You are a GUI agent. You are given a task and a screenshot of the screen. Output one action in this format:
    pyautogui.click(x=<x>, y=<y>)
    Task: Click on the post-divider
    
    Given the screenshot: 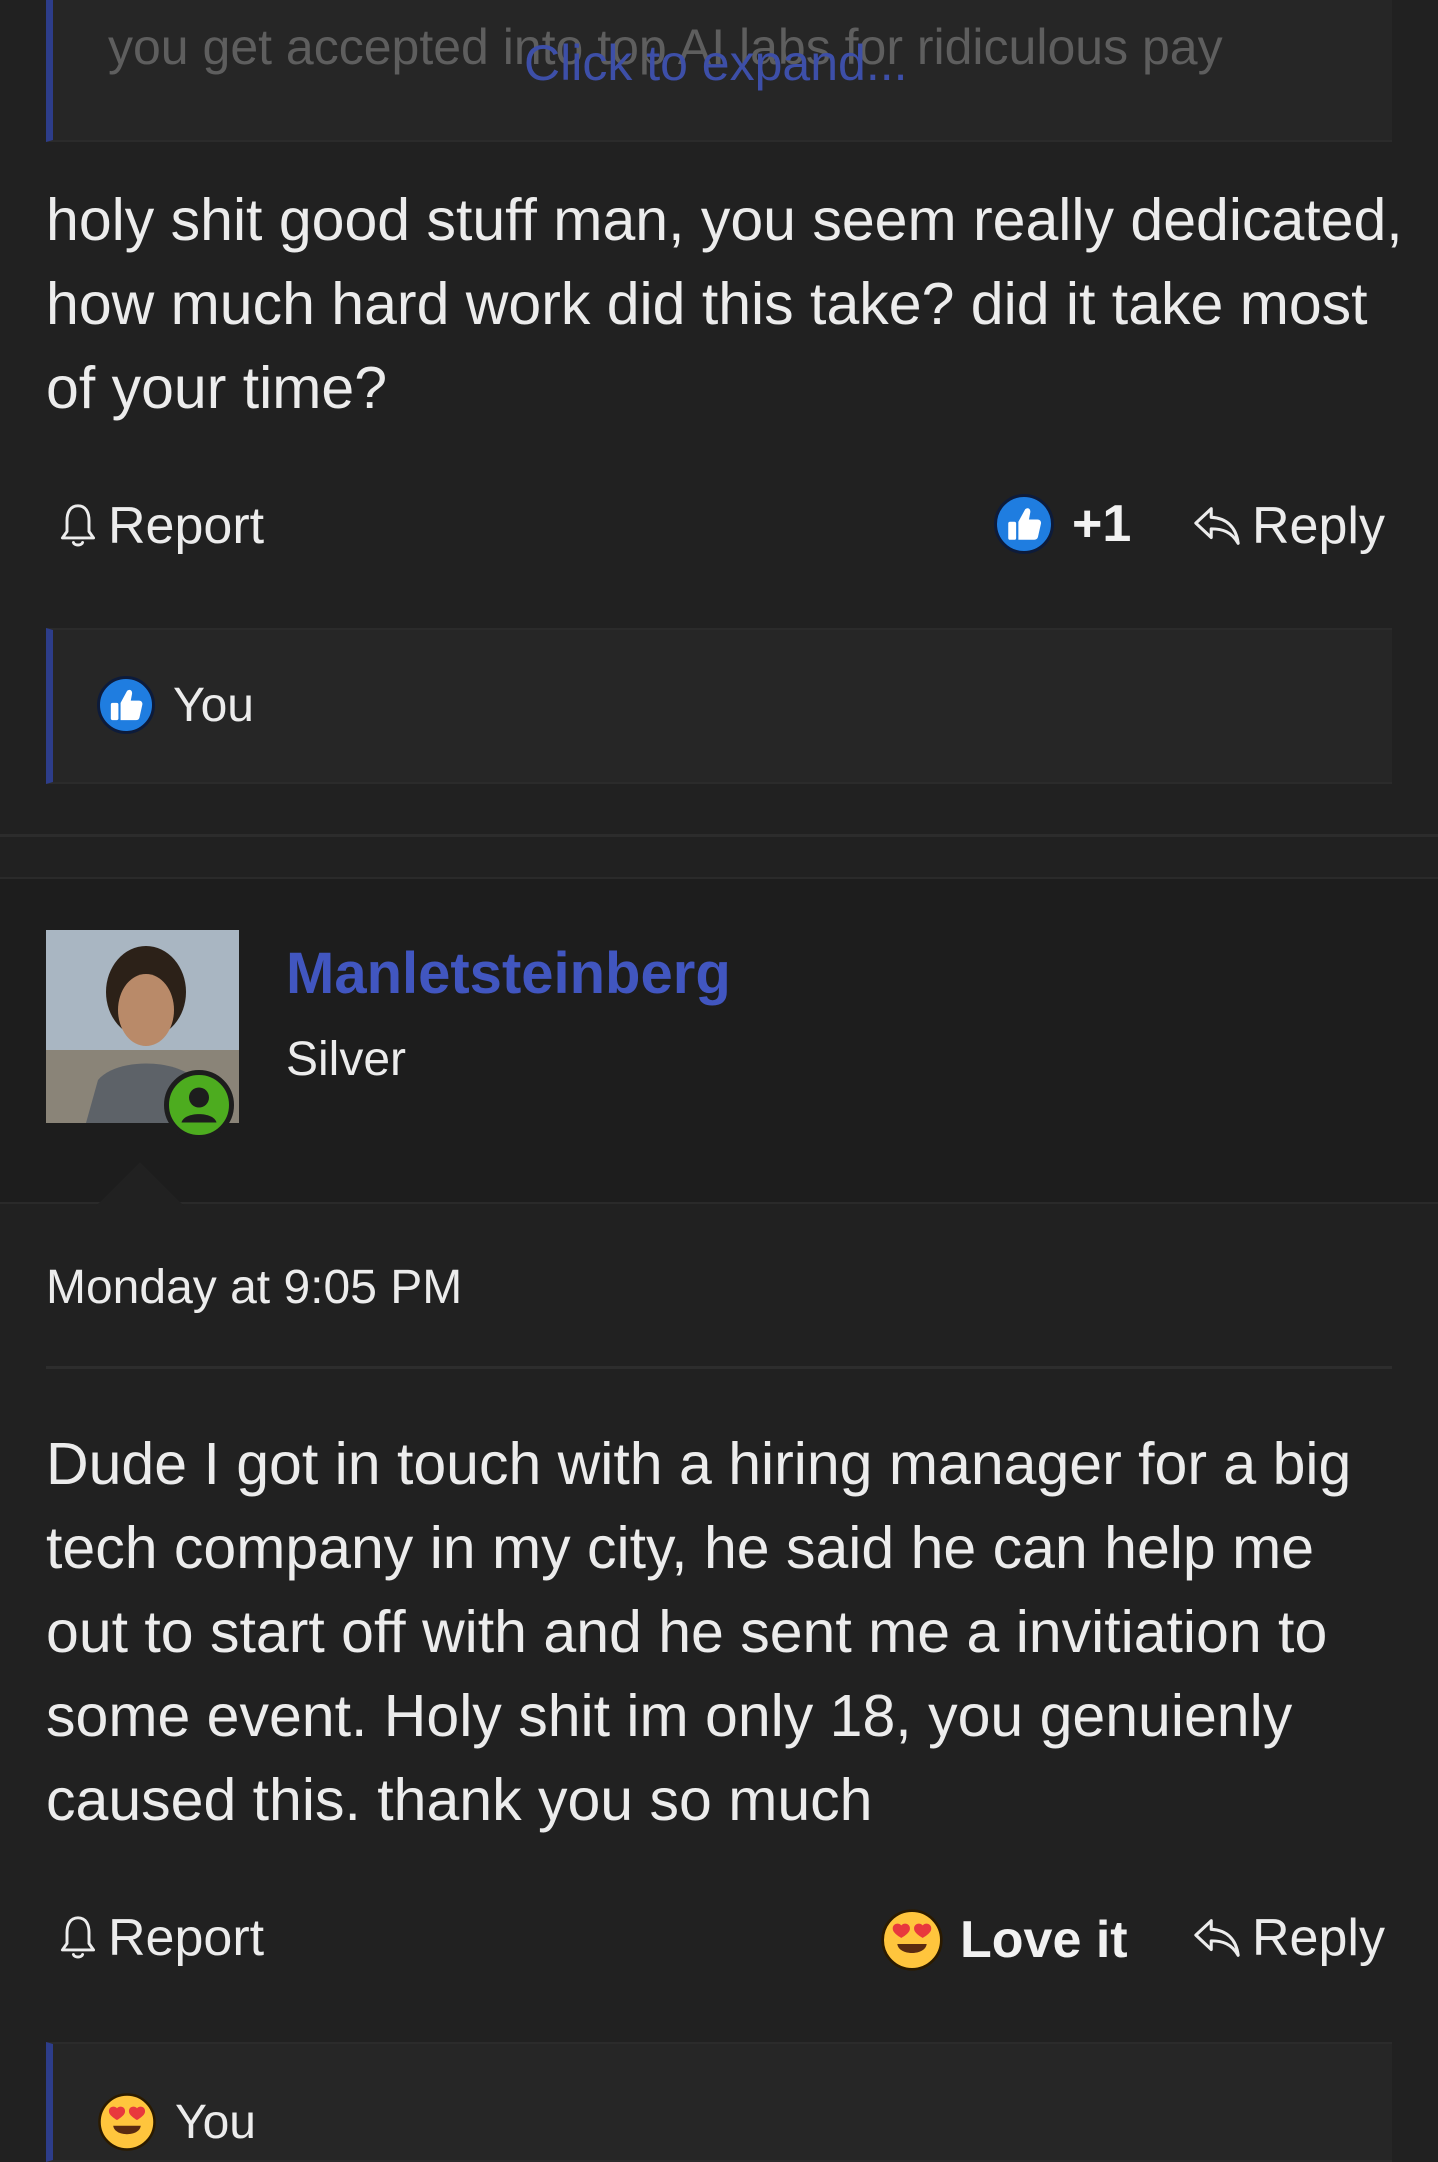 What is the action you would take?
    pyautogui.click(x=719, y=835)
    